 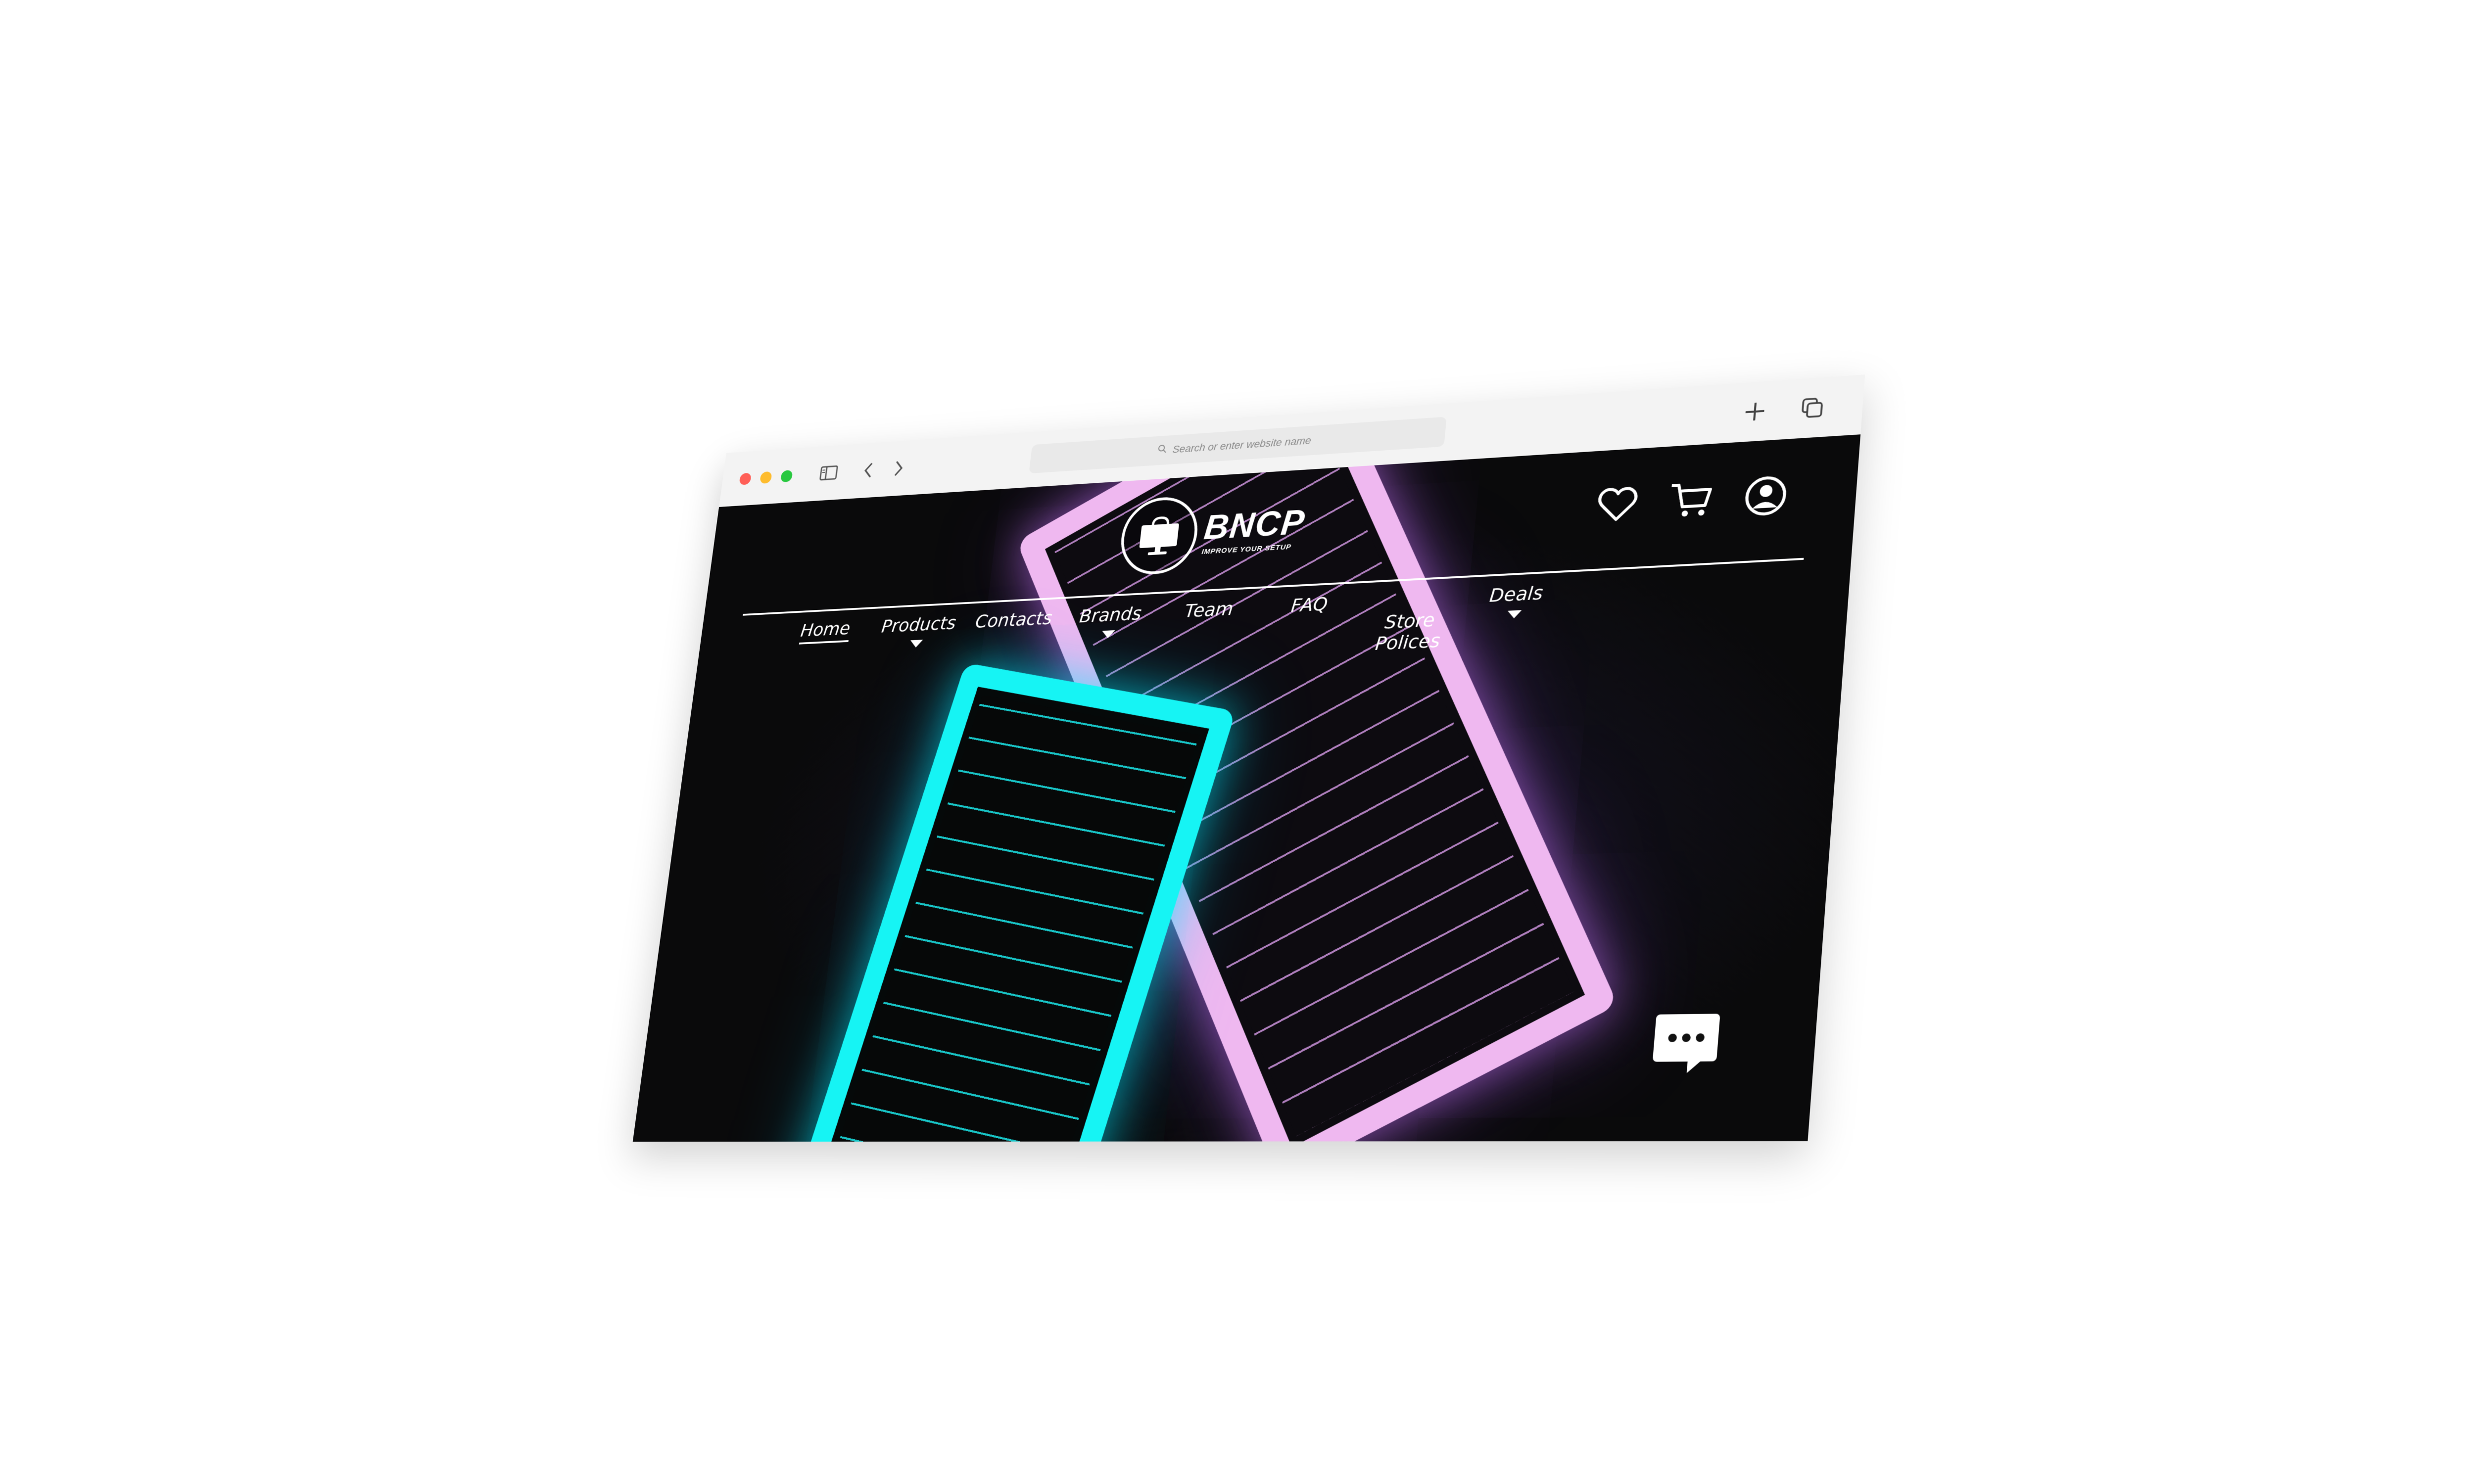 I want to click on shopping-bag-monitor-icon, so click(x=1159, y=535).